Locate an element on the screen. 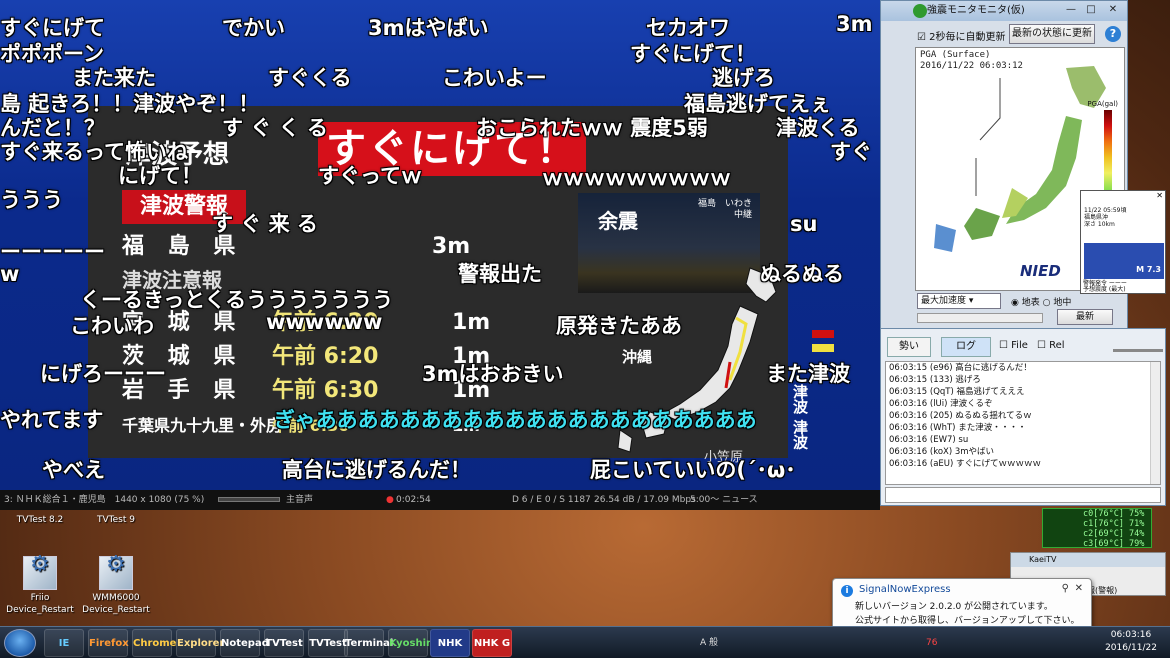  desktop-icon-label: WMM6000 Device_Restart is located at coordinates (116, 604).